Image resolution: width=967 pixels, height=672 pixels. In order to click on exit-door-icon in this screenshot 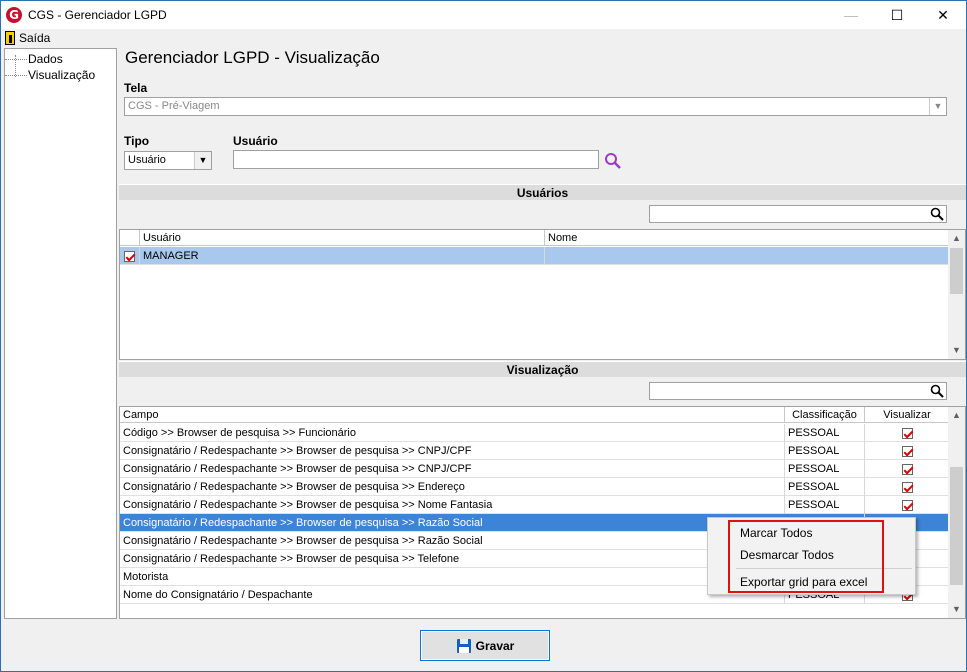, I will do `click(10, 38)`.